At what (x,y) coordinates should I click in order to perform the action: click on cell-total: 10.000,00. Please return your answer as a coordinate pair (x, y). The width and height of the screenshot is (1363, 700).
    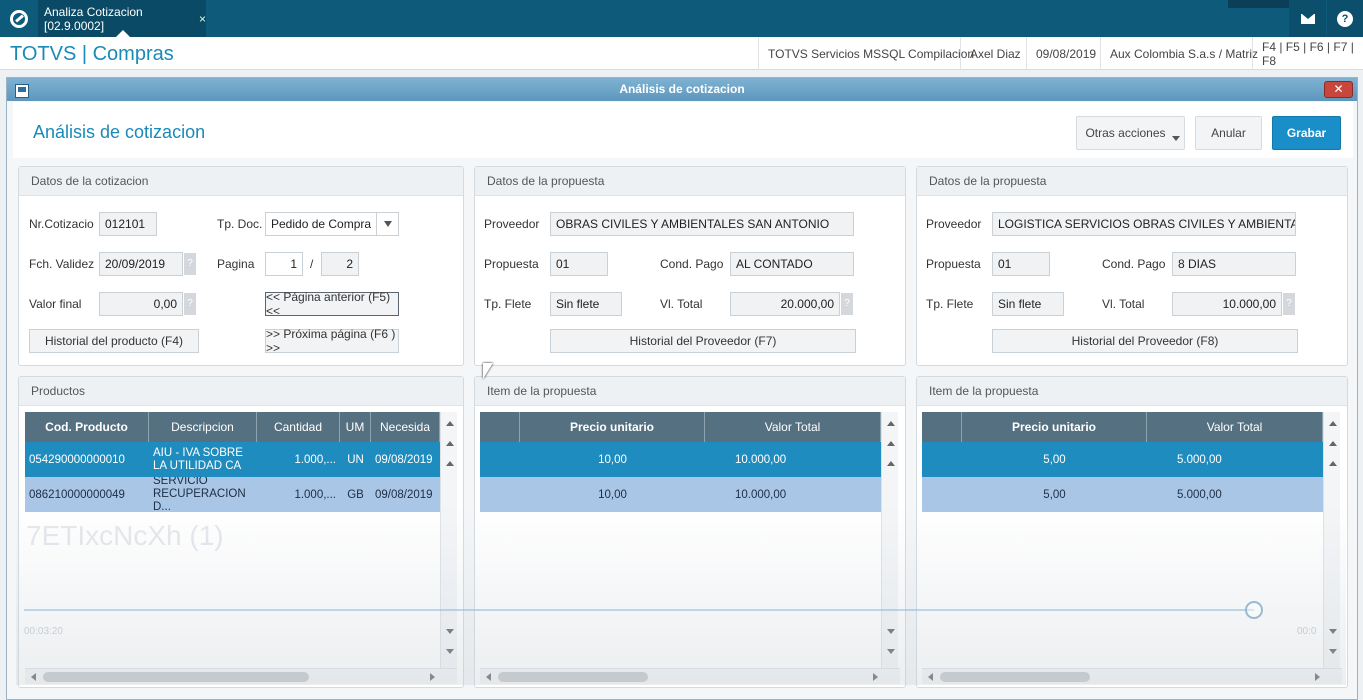
    Looking at the image, I should click on (761, 494).